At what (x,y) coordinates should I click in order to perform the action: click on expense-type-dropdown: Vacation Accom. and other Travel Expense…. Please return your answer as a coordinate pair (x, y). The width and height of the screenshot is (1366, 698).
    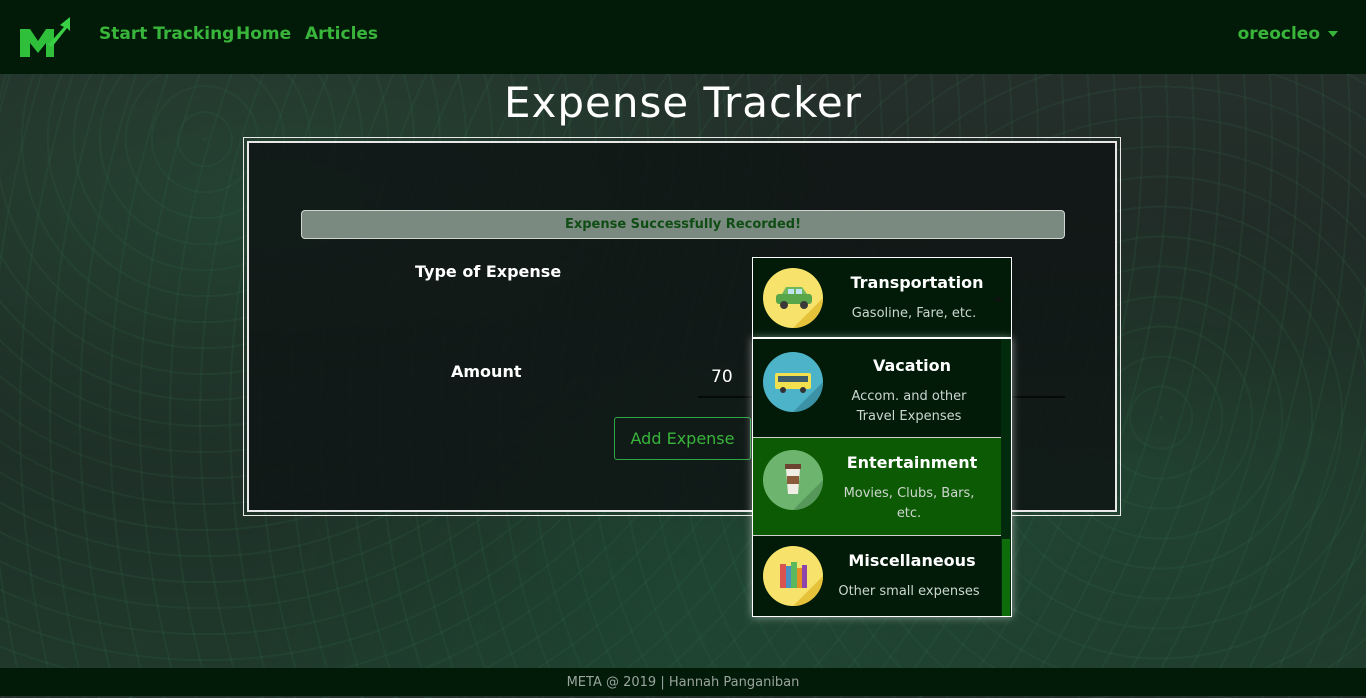
    Looking at the image, I should click on (882, 477).